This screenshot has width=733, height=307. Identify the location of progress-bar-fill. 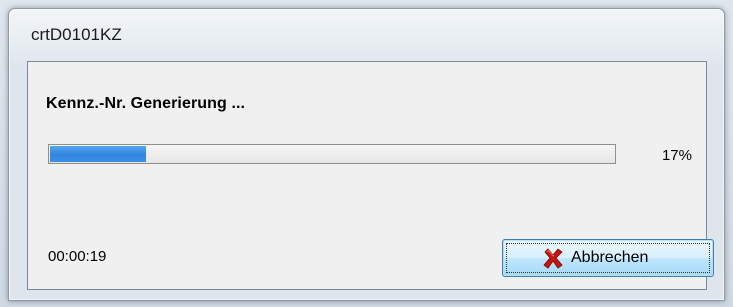
(98, 154).